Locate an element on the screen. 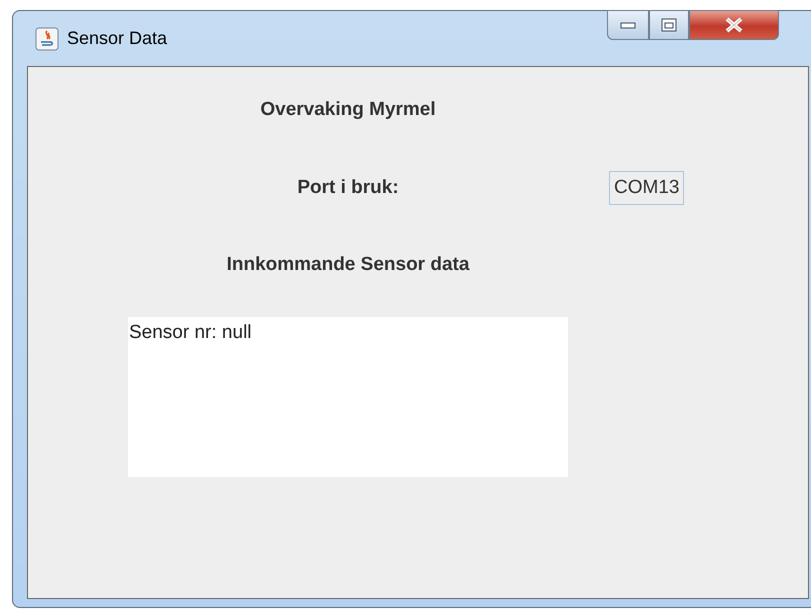 The image size is (811, 614). heading-label: Overvaking Myrmel is located at coordinates (348, 109).